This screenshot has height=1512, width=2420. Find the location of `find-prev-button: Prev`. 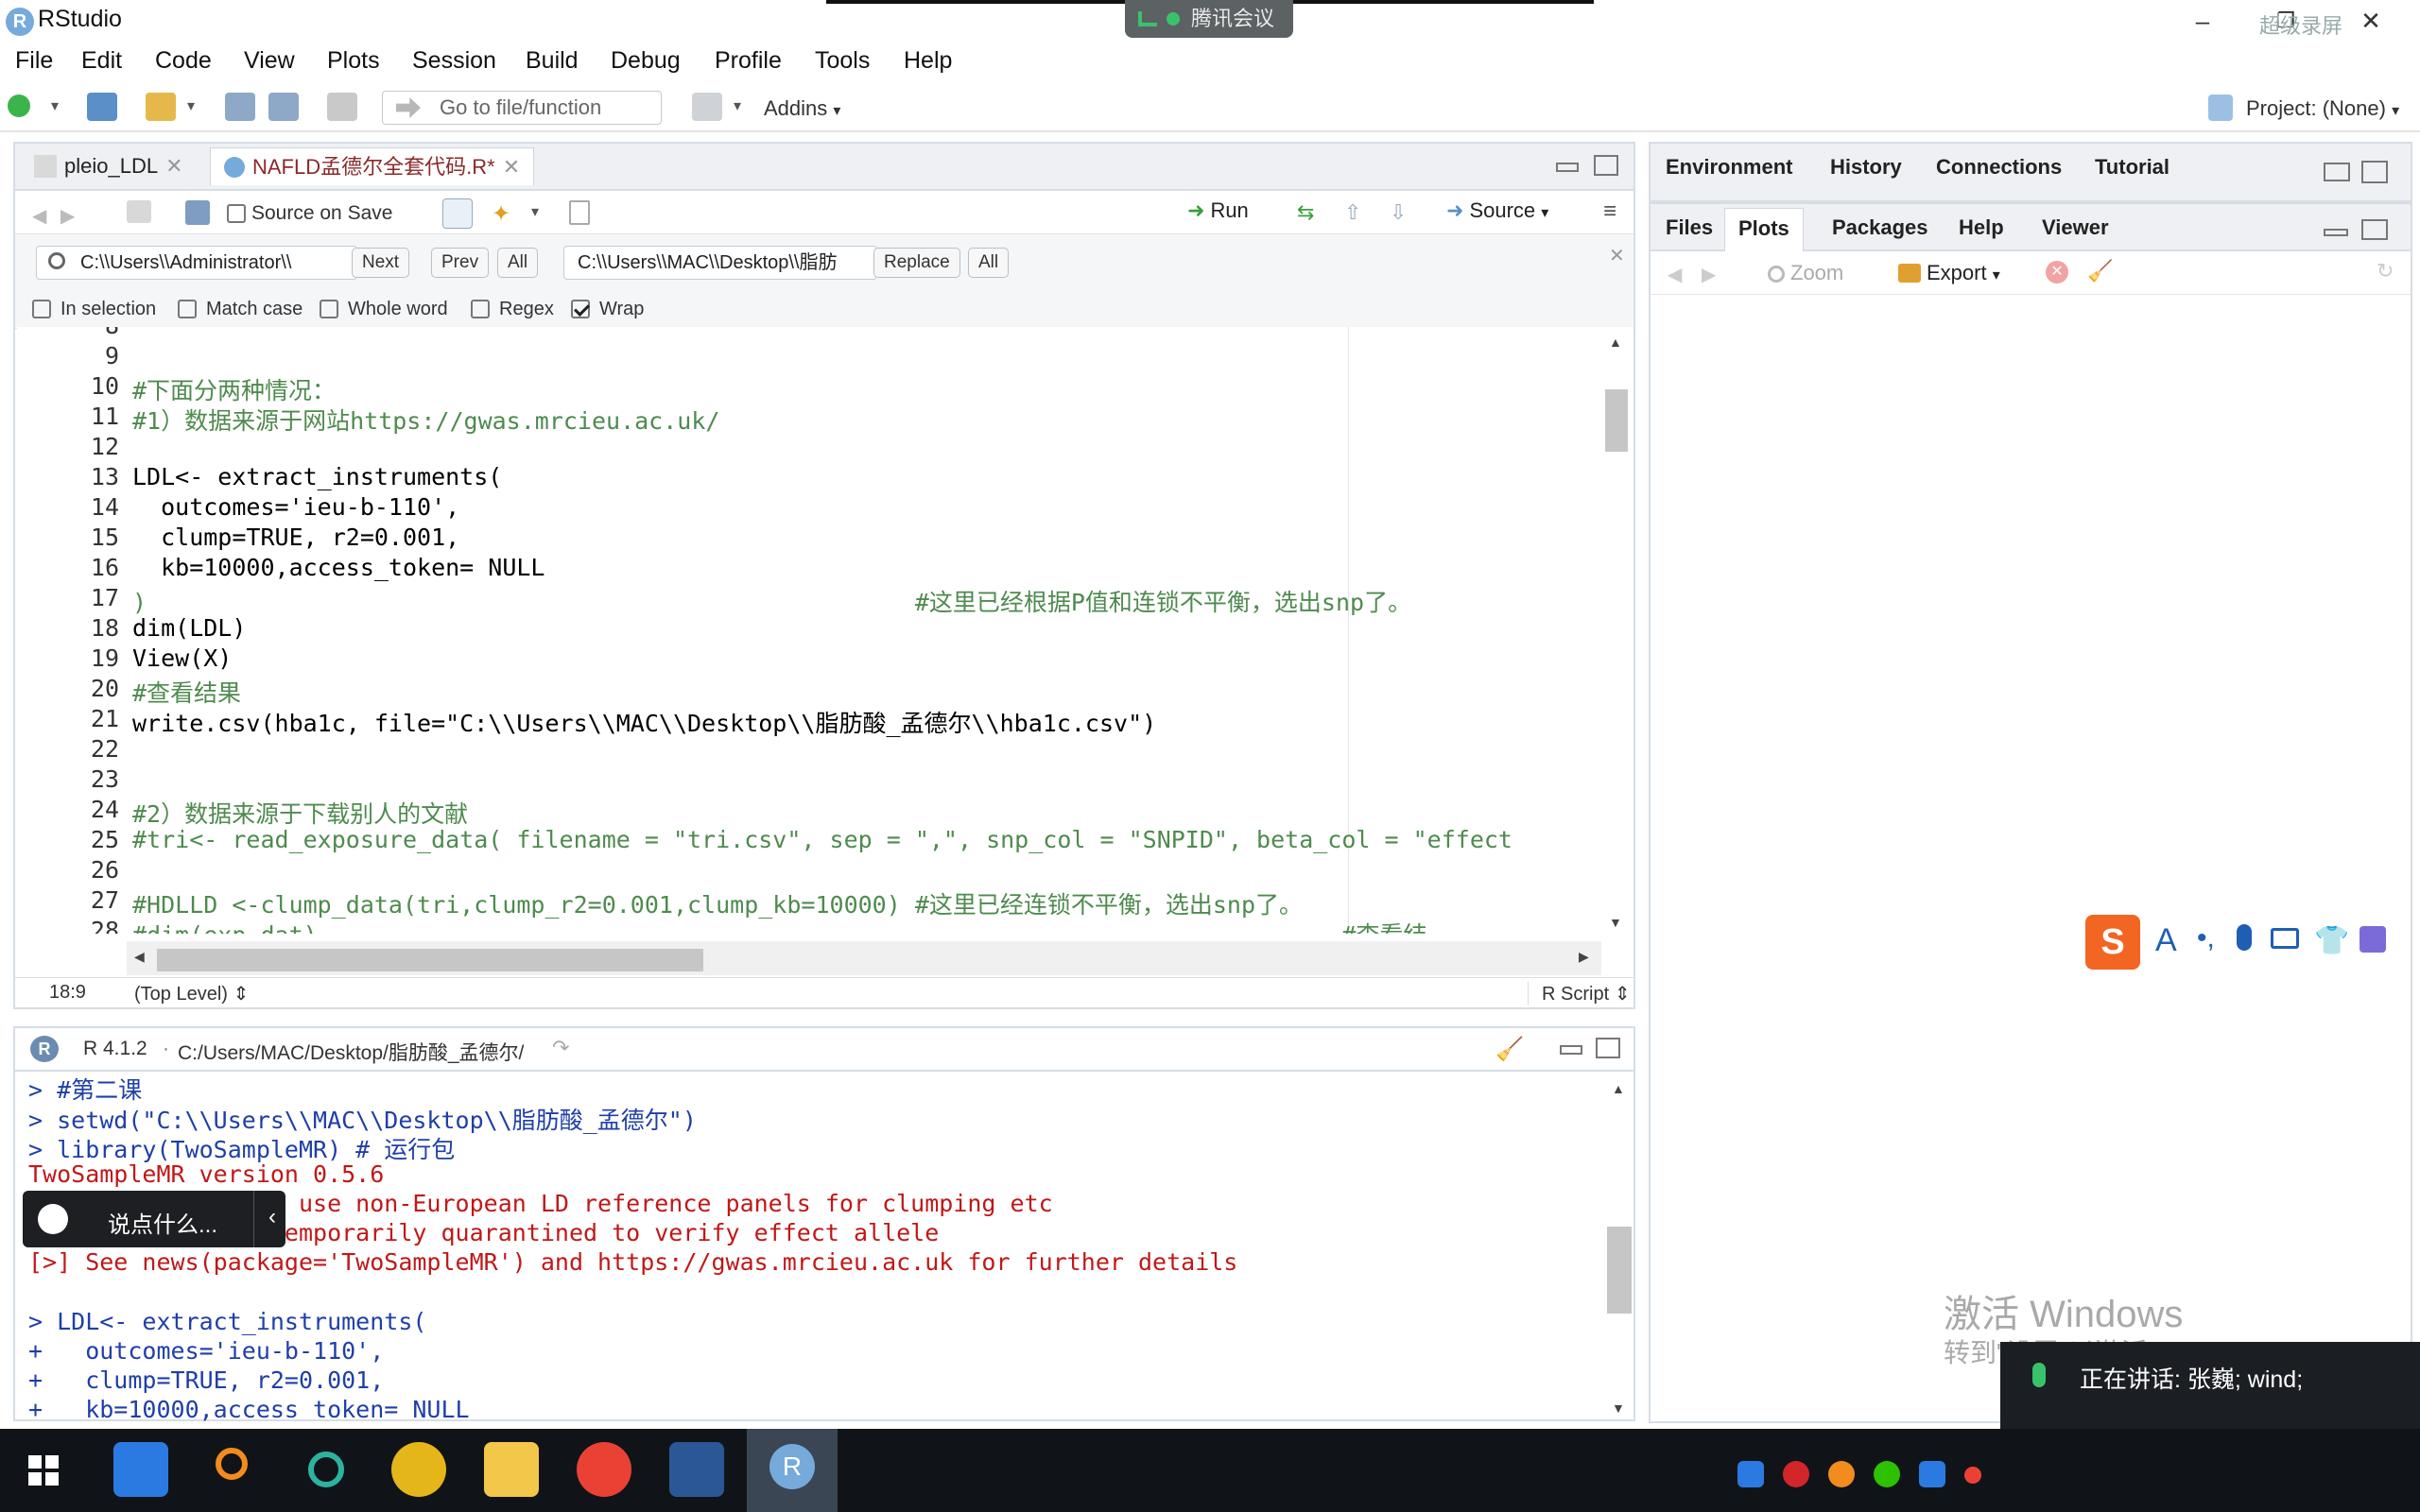

find-prev-button: Prev is located at coordinates (460, 263).